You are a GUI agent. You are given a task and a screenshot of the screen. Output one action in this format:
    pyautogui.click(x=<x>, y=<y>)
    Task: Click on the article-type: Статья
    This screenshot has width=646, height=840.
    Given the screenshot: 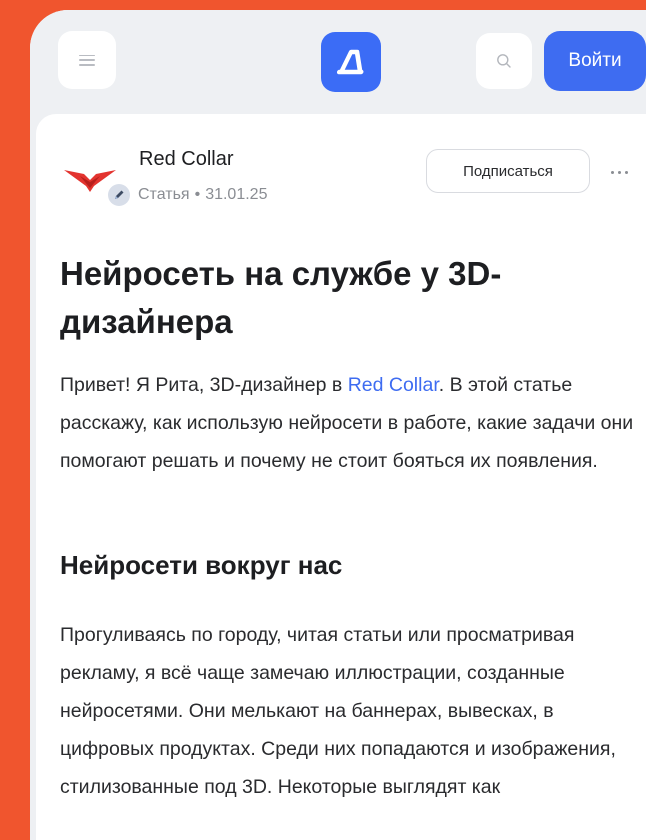 What is the action you would take?
    pyautogui.click(x=164, y=194)
    